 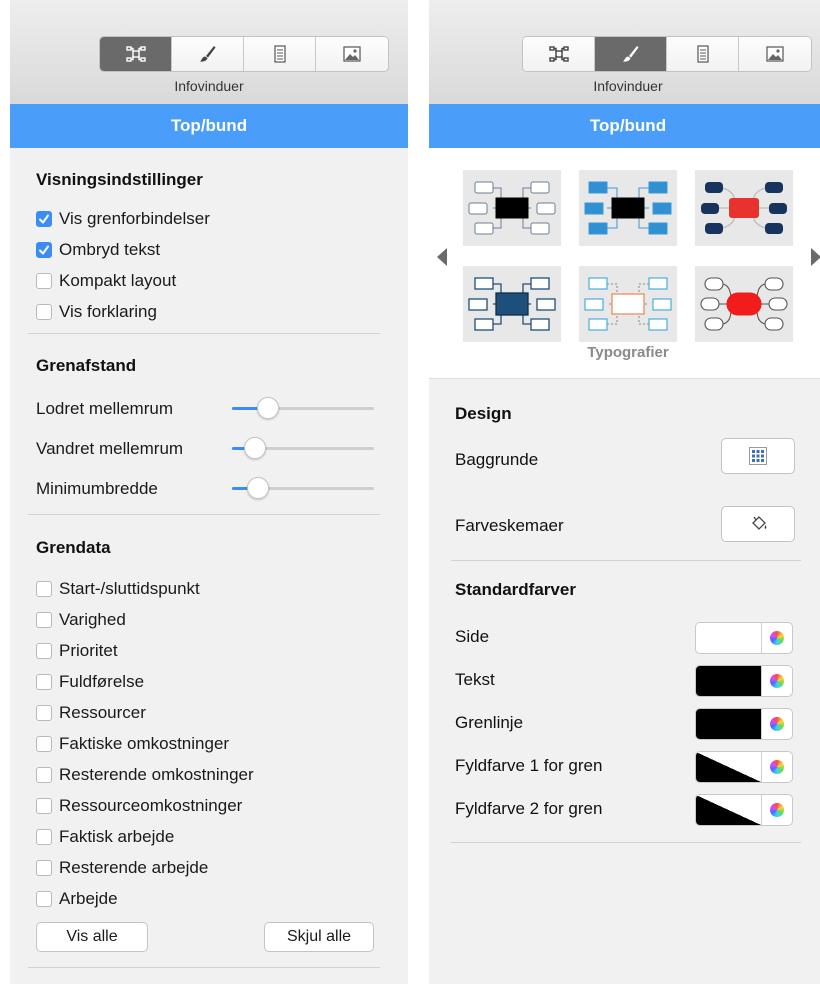 I want to click on checkbox-row: Vis forklaring, so click(x=96, y=312).